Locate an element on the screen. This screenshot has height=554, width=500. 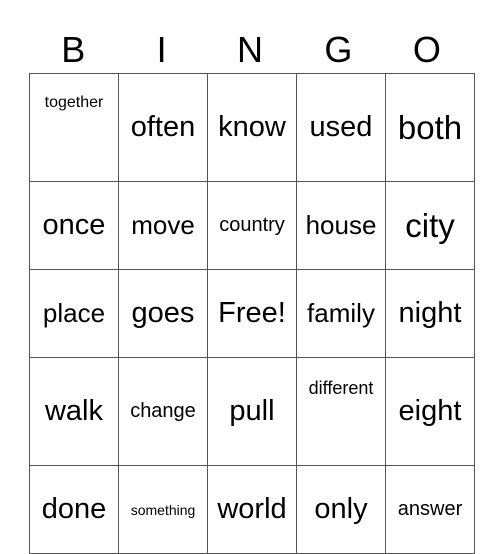
card-cell free-space: Free! is located at coordinates (252, 313).